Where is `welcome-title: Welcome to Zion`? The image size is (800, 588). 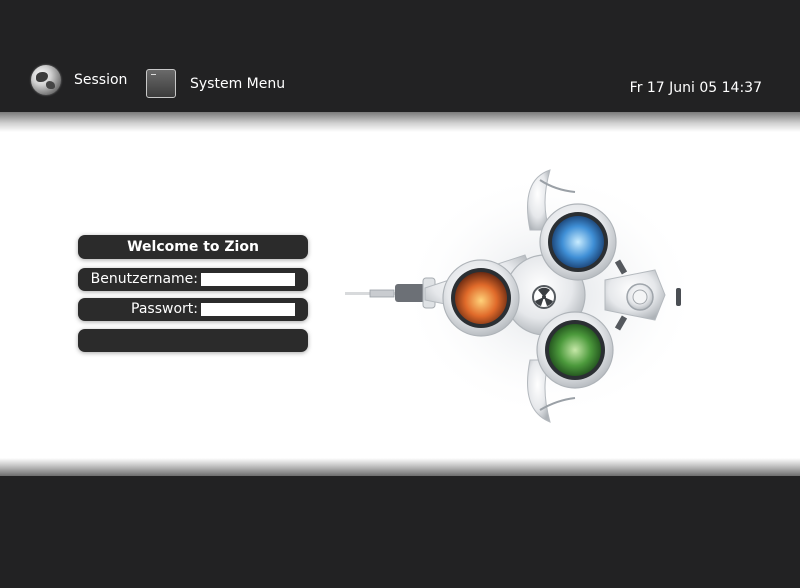 welcome-title: Welcome to Zion is located at coordinates (193, 247).